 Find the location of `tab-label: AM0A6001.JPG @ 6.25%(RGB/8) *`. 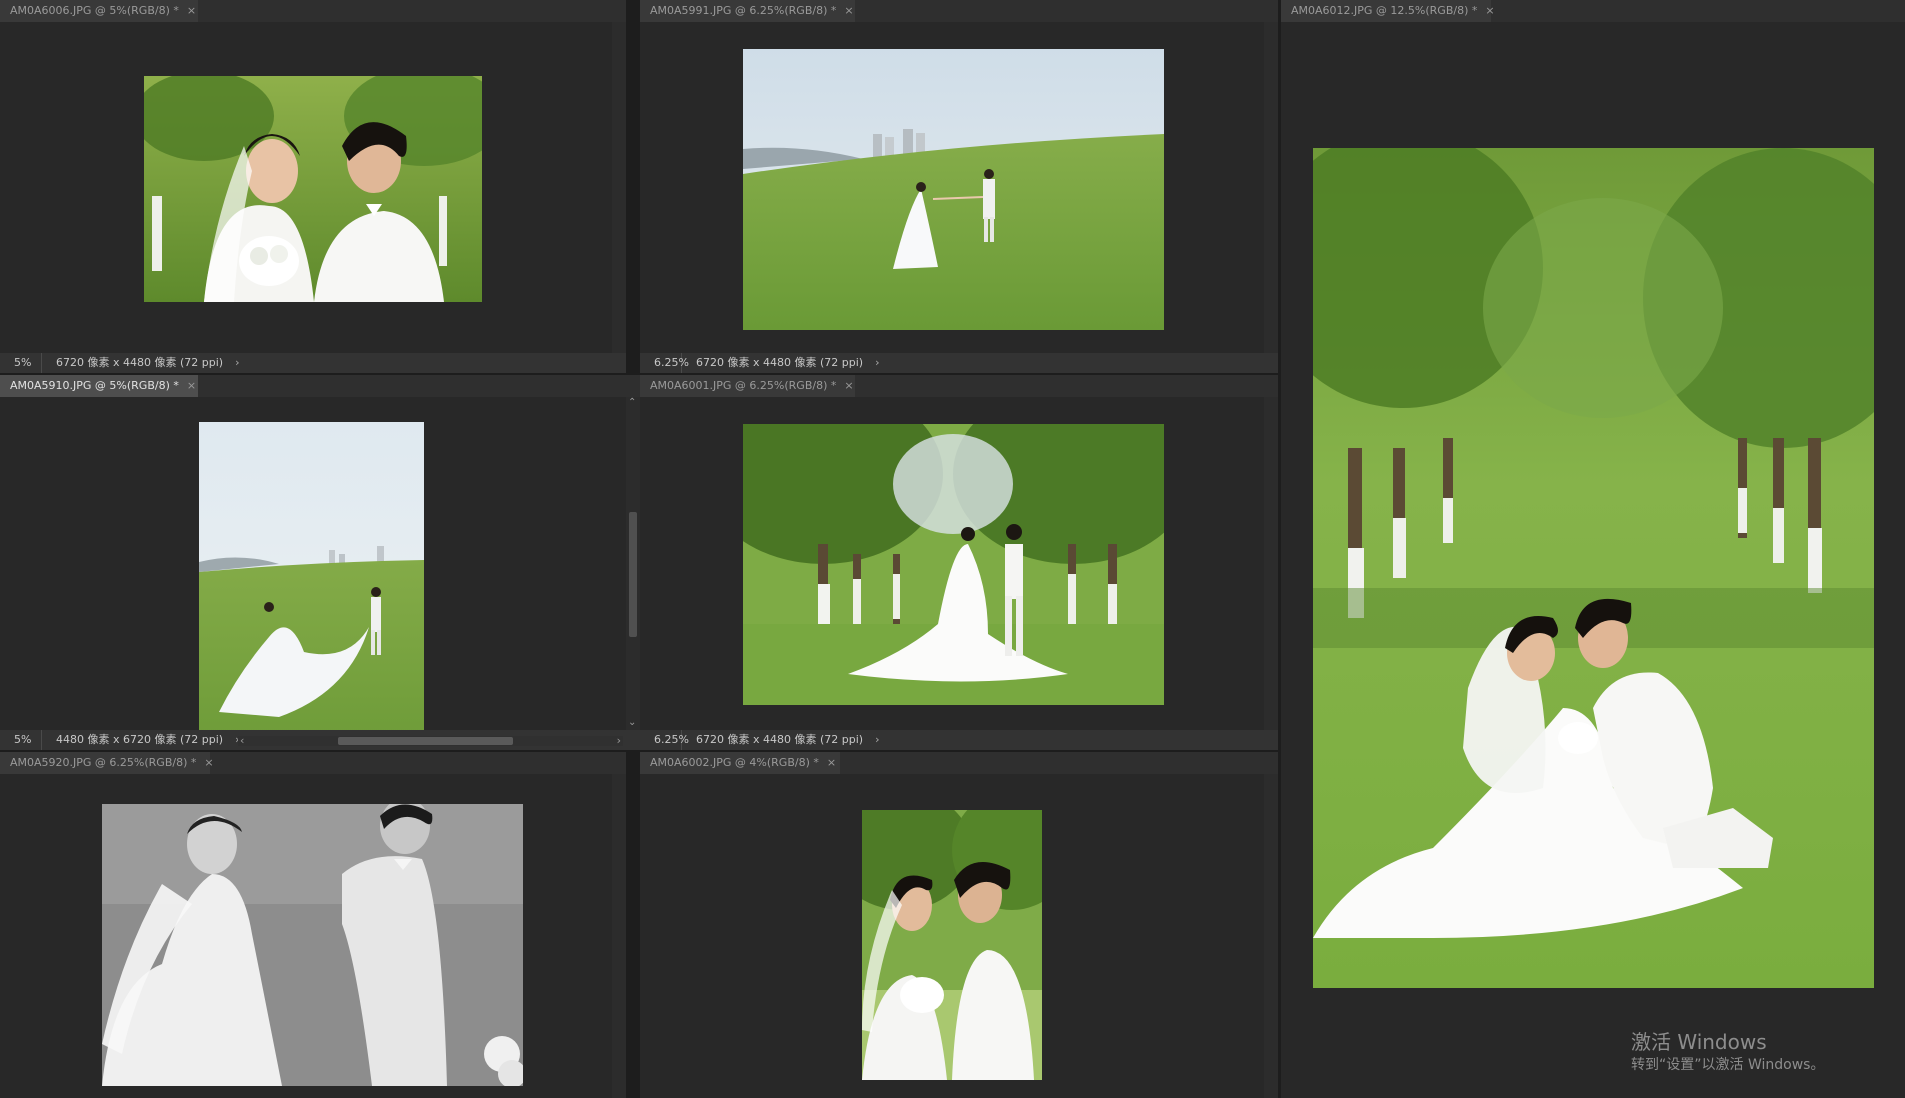

tab-label: AM0A6001.JPG @ 6.25%(RGB/8) * is located at coordinates (743, 385).